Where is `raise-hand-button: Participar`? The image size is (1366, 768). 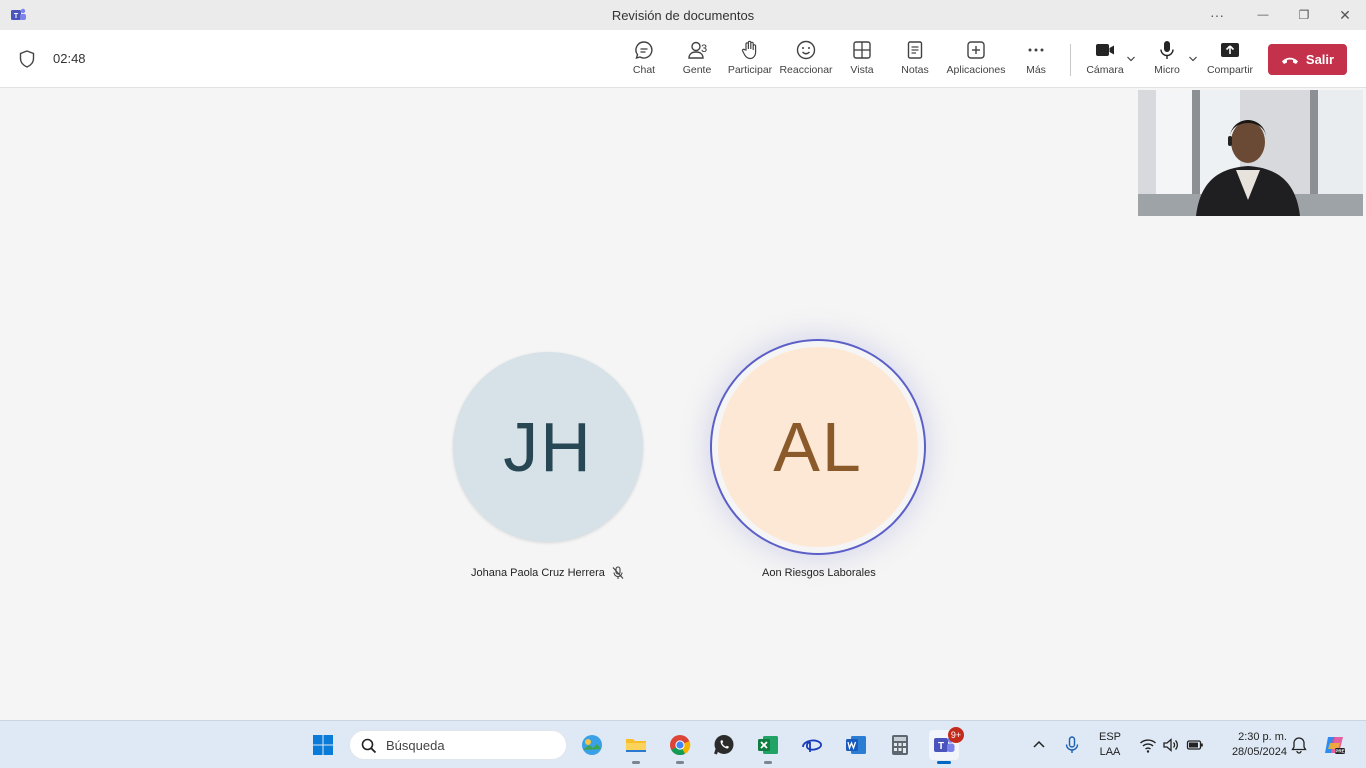
raise-hand-button: Participar is located at coordinates (750, 61).